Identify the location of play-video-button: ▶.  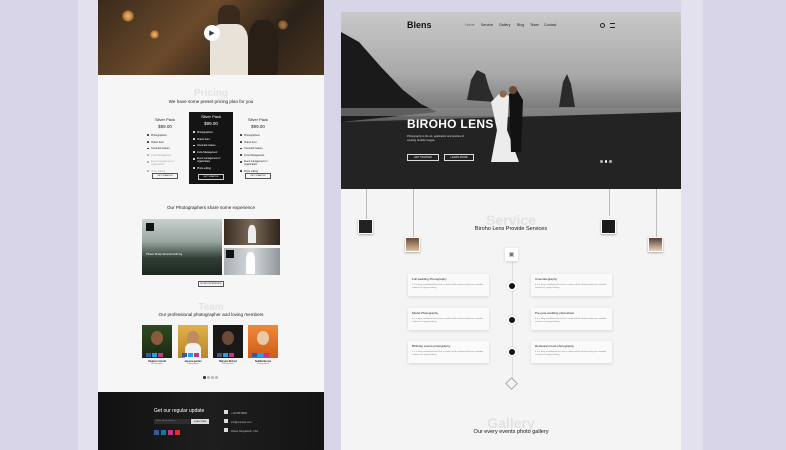
(212, 33).